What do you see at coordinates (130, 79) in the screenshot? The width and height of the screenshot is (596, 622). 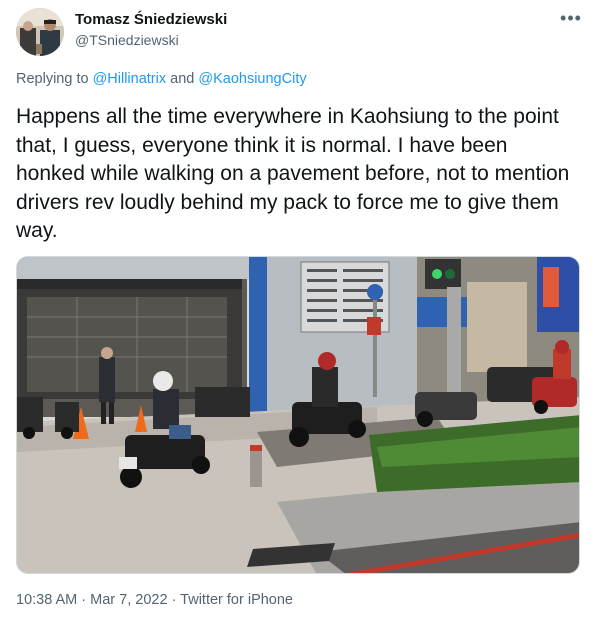 I see `mention-hillinatrix: @Hillinatrix` at bounding box center [130, 79].